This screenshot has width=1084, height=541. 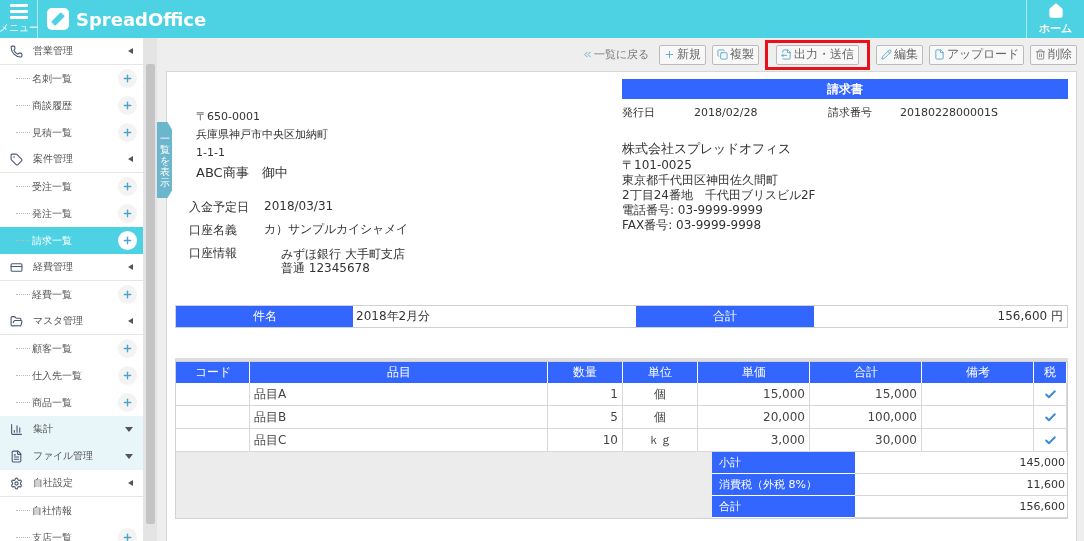 What do you see at coordinates (213, 253) in the screenshot?
I see `field-label: 口座情報` at bounding box center [213, 253].